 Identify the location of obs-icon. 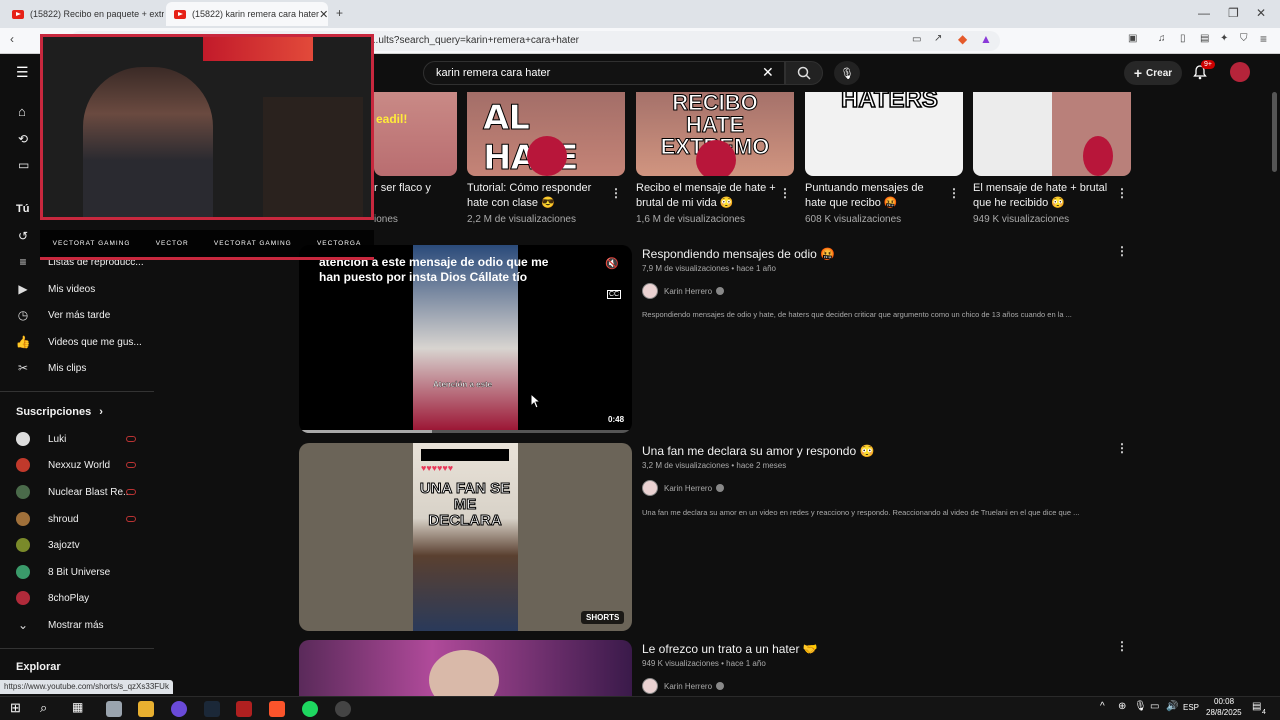
(343, 709).